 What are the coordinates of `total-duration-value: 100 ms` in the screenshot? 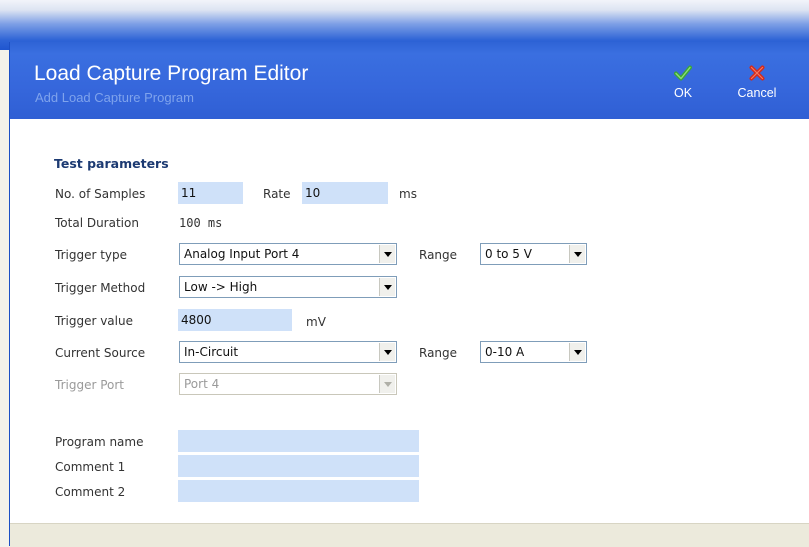 It's located at (201, 223).